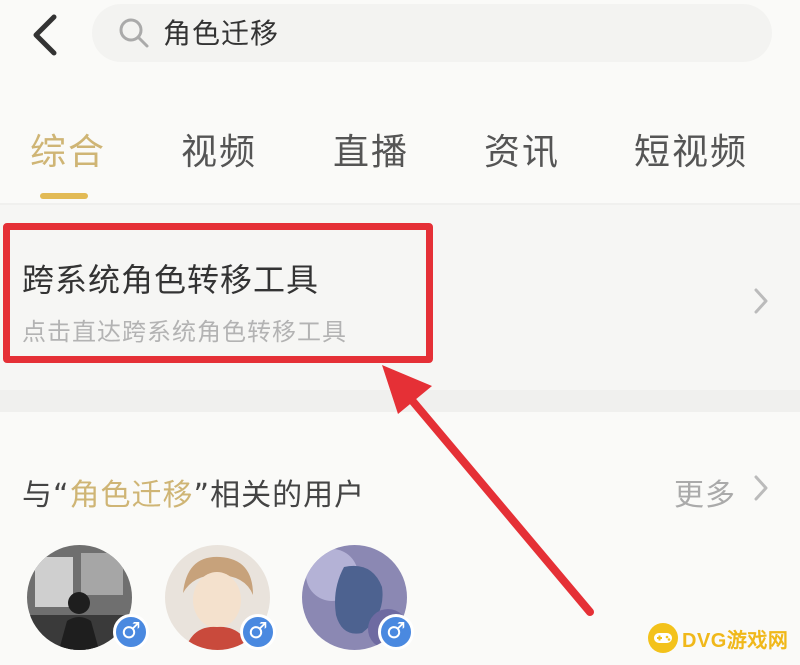  What do you see at coordinates (221, 32) in the screenshot?
I see `search-query: 角色迁移` at bounding box center [221, 32].